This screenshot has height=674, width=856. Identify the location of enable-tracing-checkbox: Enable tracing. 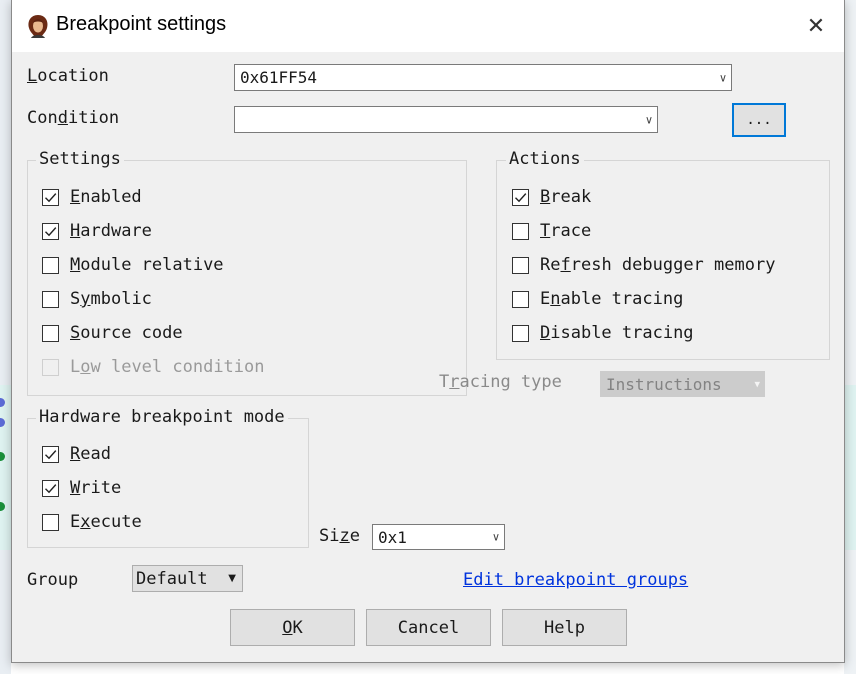
(597, 299).